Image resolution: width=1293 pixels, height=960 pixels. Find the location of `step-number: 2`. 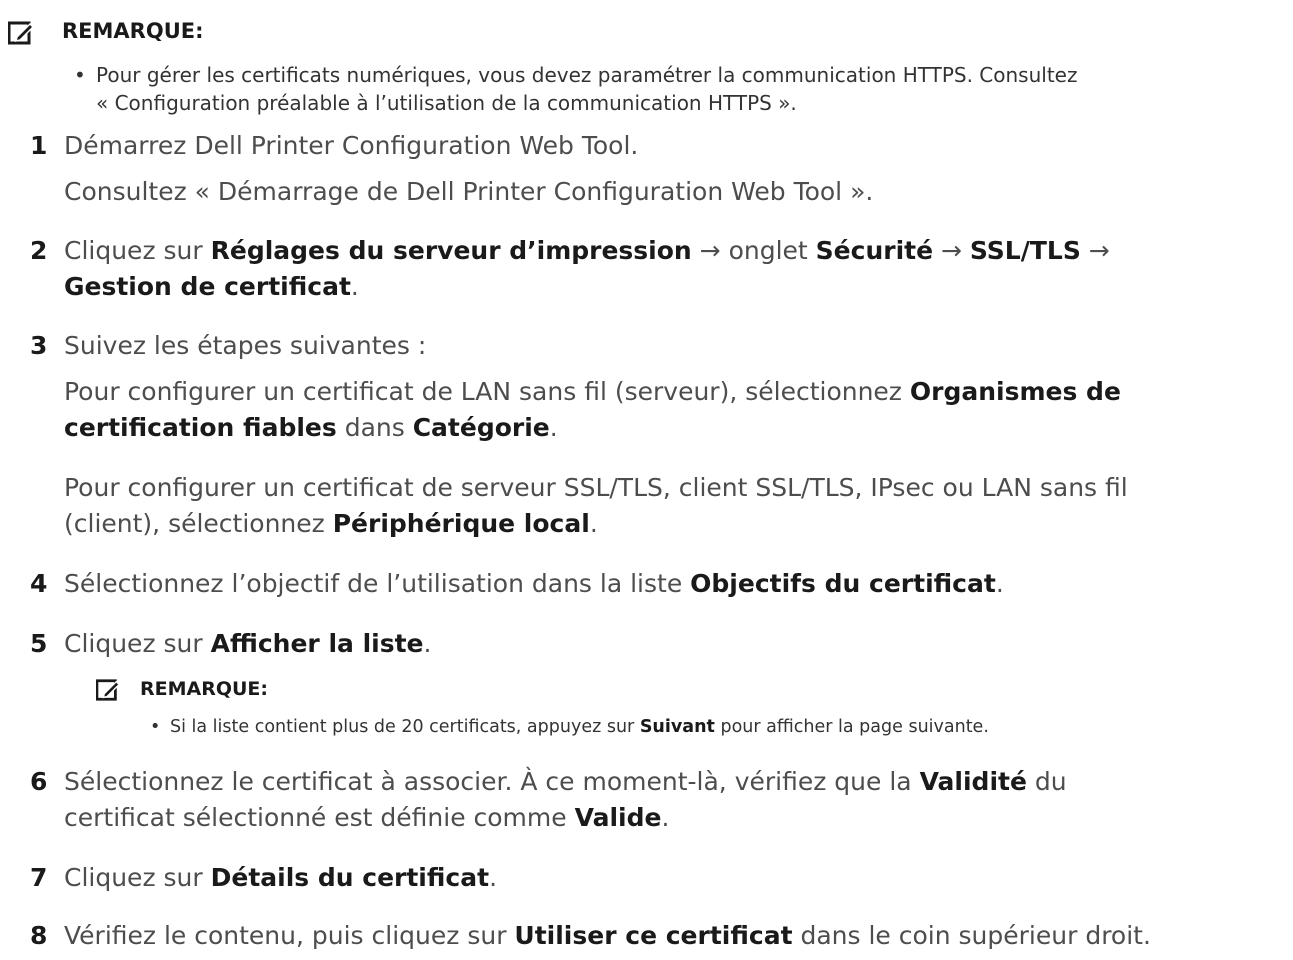

step-number: 2 is located at coordinates (39, 250).